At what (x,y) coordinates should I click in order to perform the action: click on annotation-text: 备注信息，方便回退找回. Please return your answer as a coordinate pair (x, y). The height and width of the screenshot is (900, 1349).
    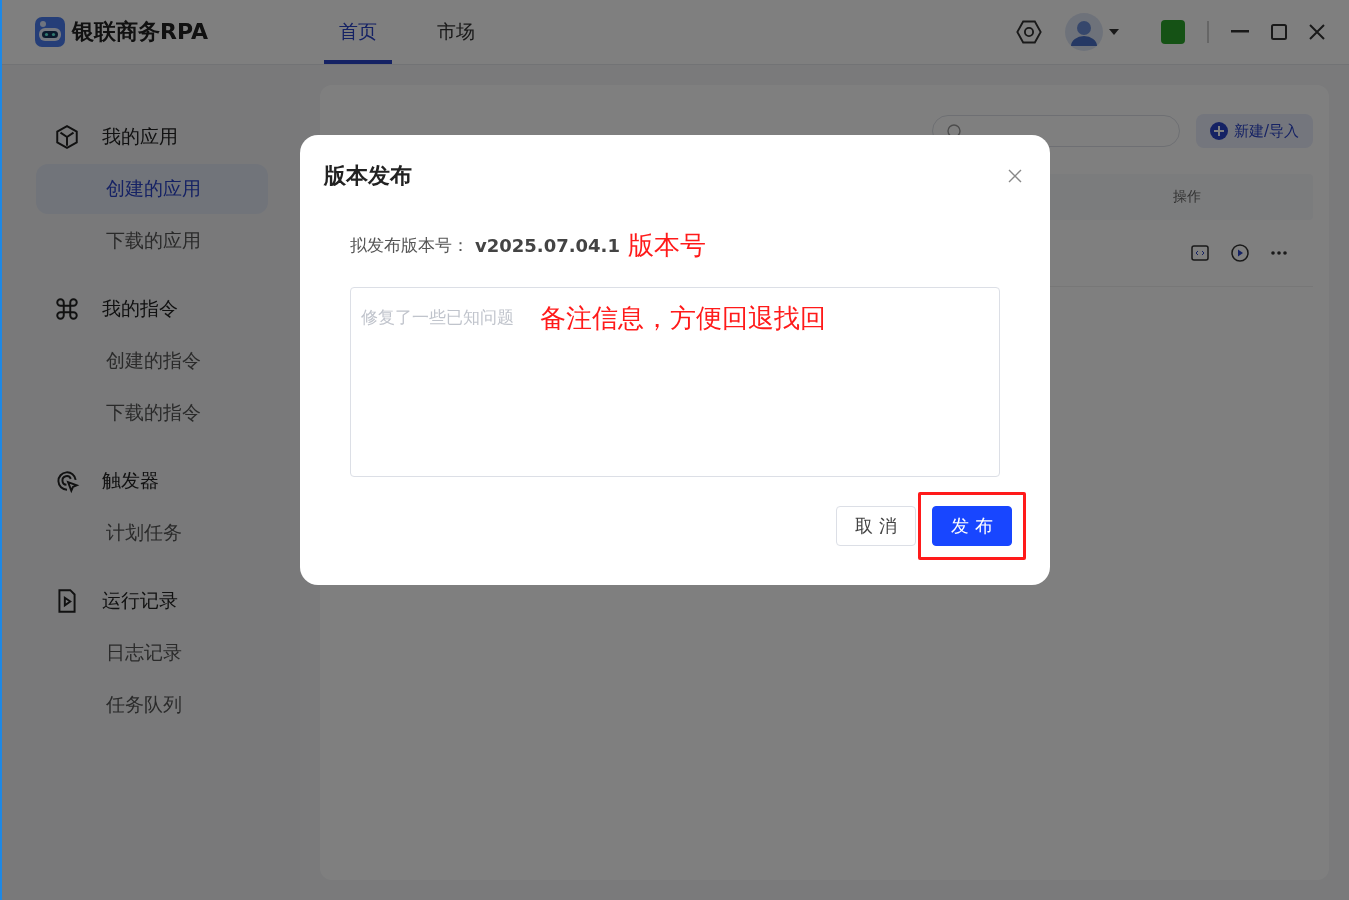
    Looking at the image, I should click on (683, 318).